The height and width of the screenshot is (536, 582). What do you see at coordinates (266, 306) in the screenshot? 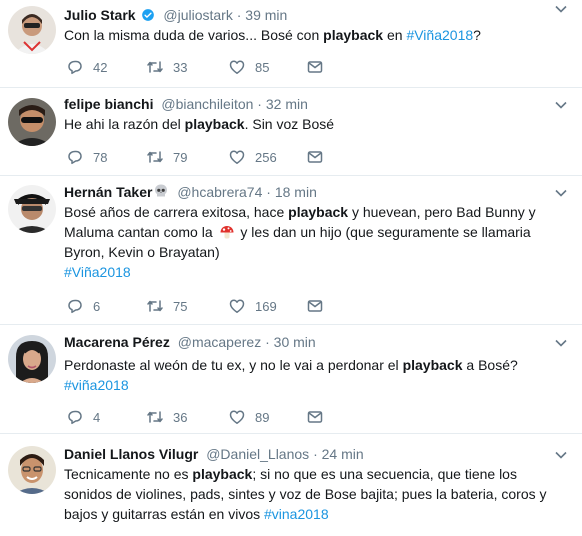
I see `like-count: 169` at bounding box center [266, 306].